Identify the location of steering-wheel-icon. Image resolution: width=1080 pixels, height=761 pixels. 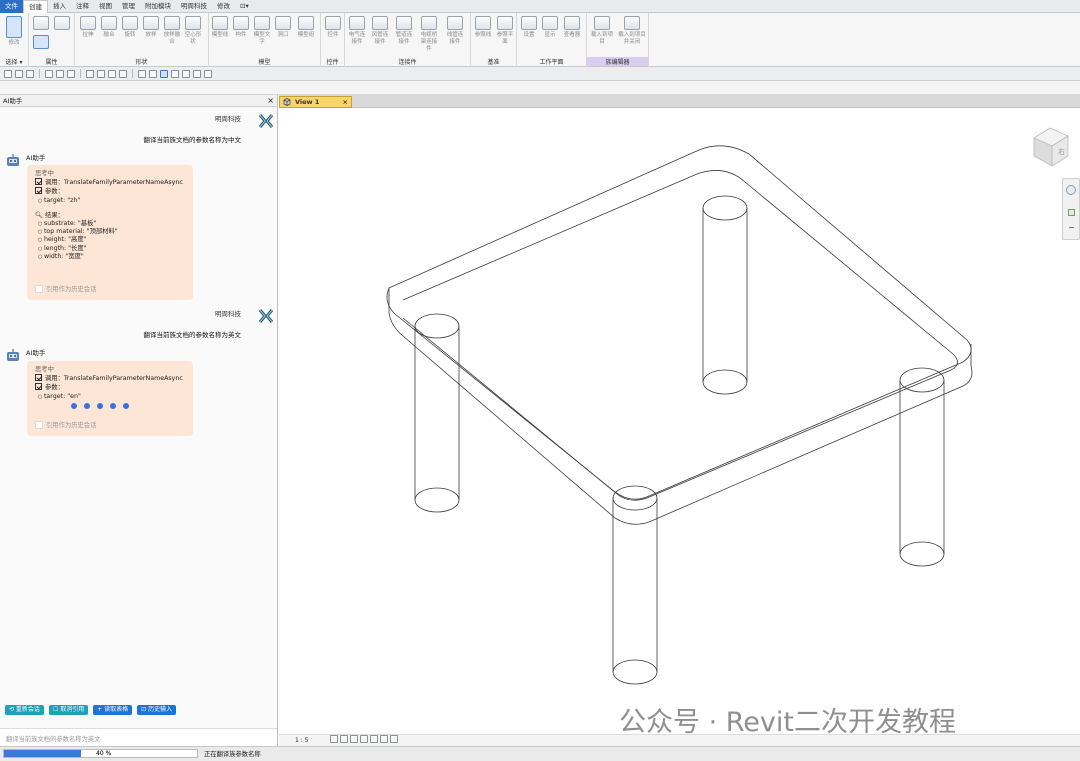
(1071, 190).